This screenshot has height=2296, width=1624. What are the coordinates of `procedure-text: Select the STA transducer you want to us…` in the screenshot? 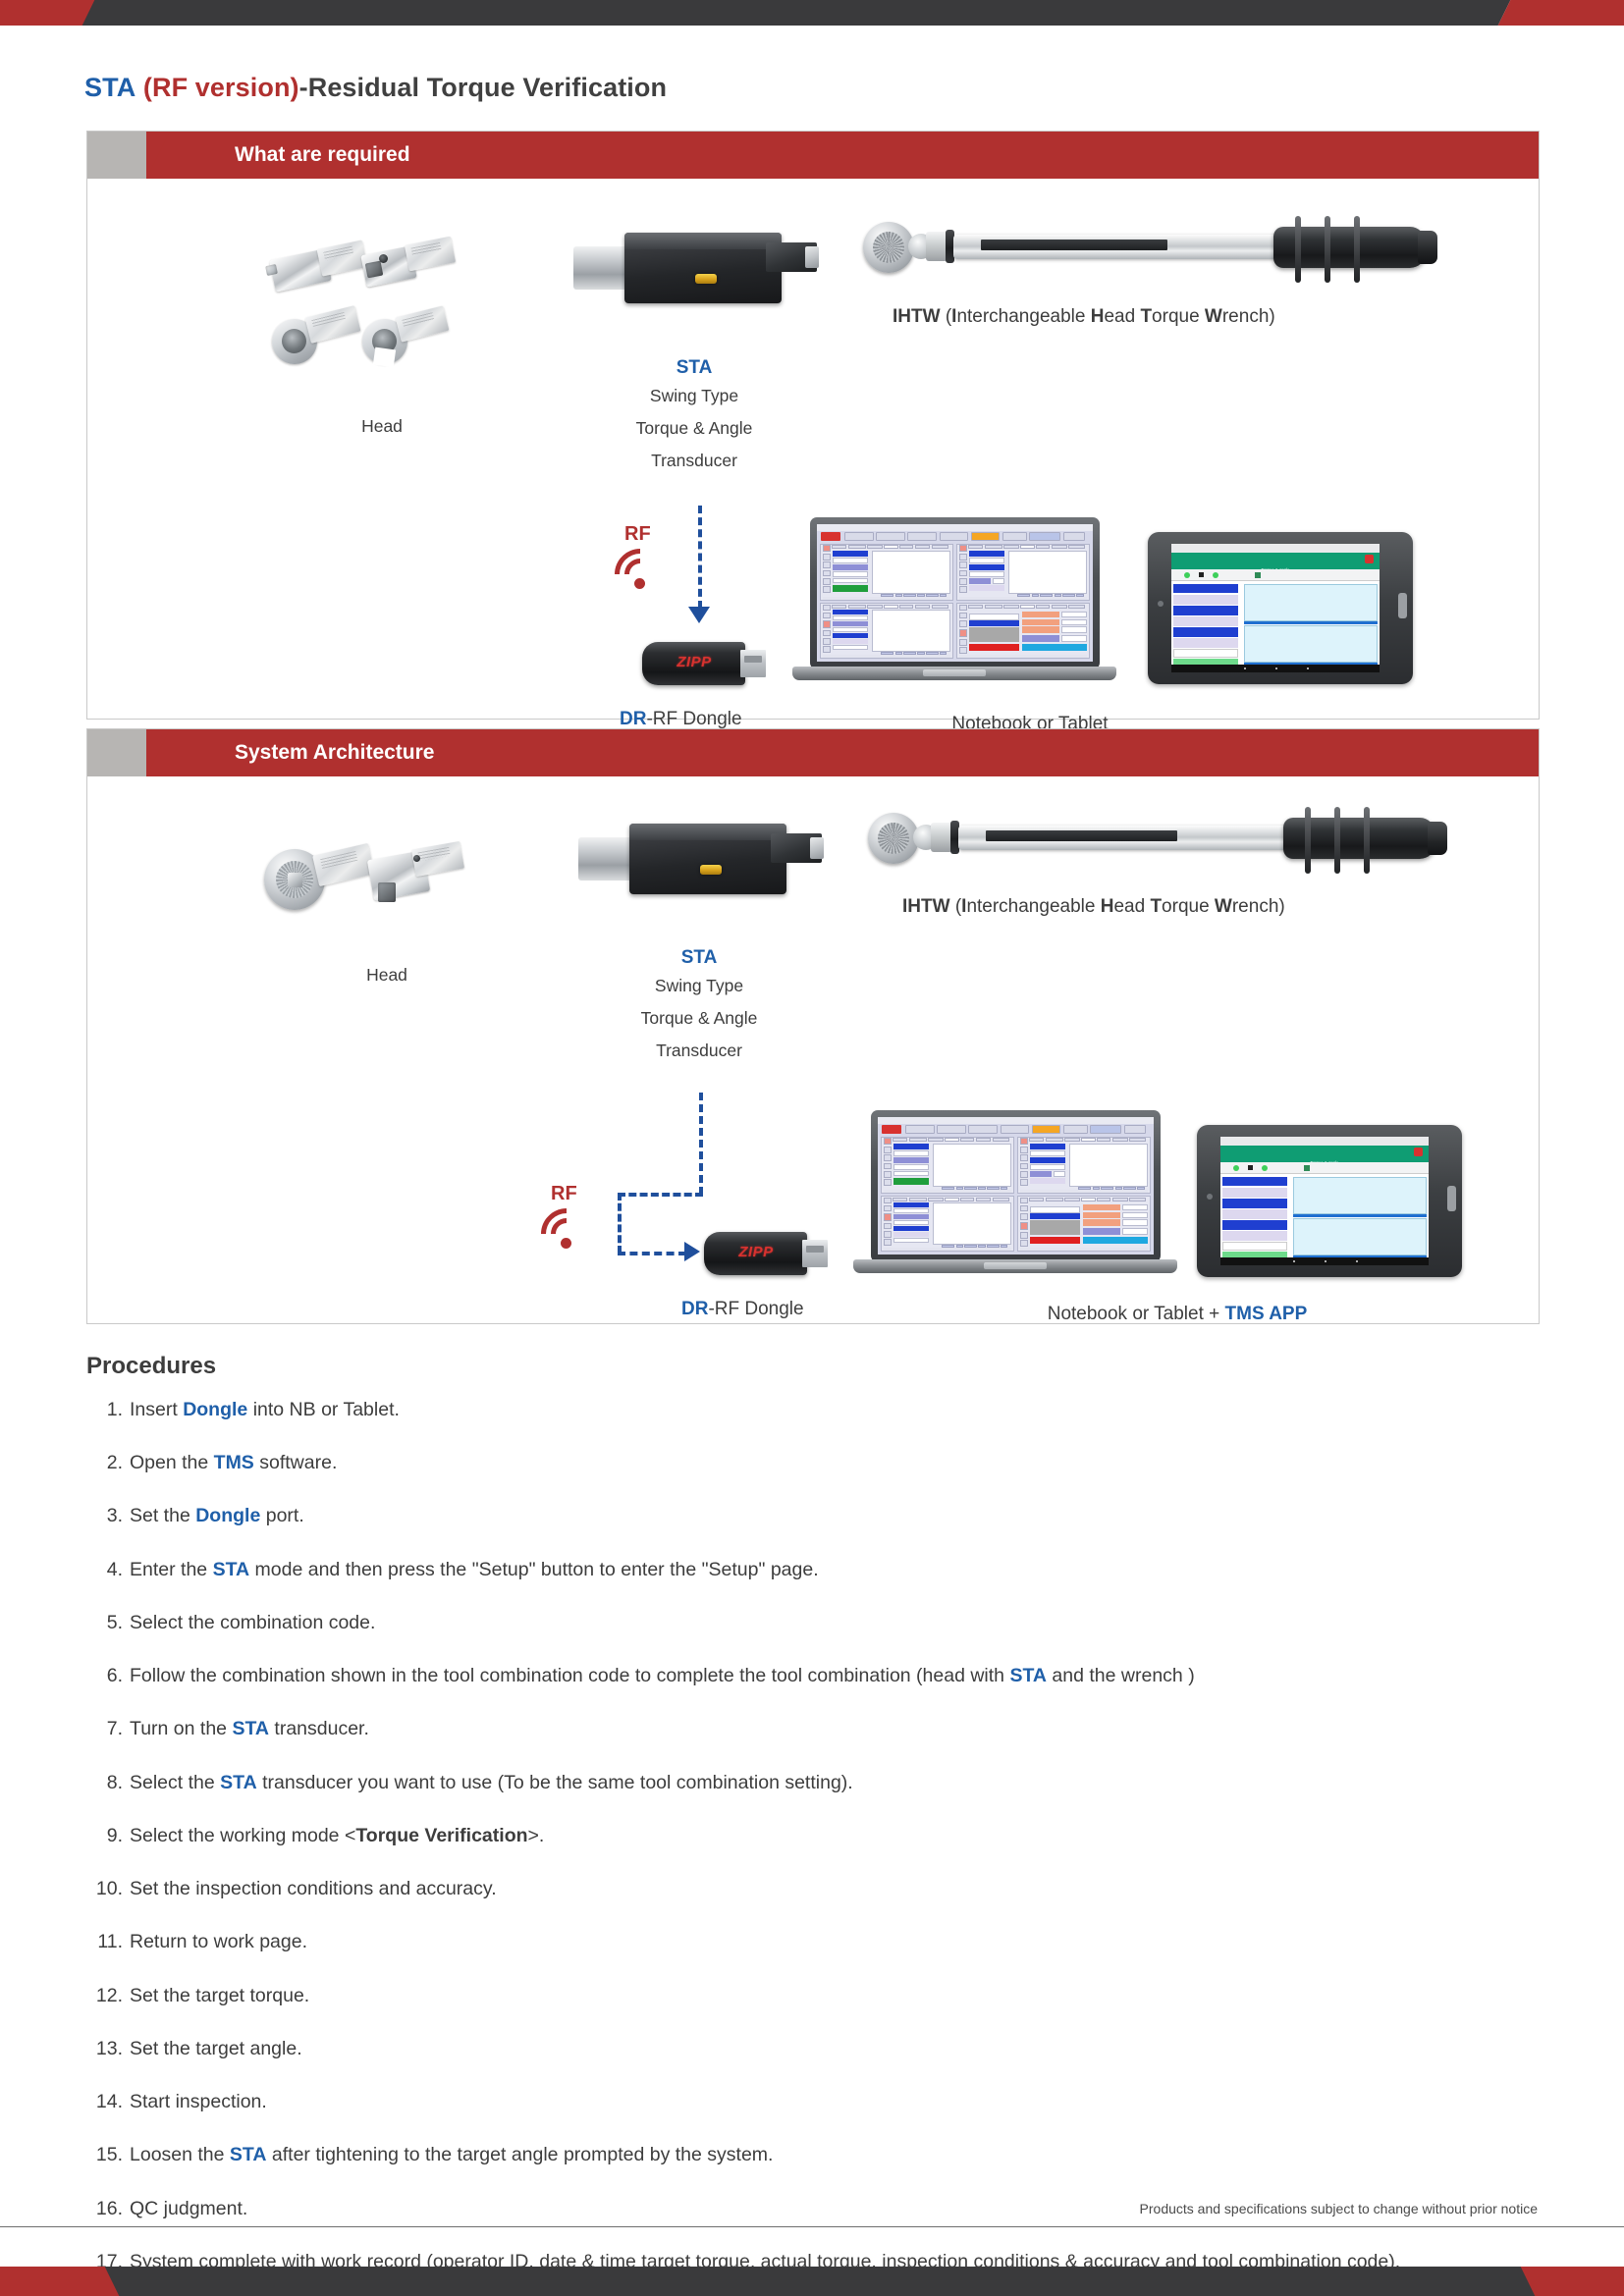 It's located at (491, 1782).